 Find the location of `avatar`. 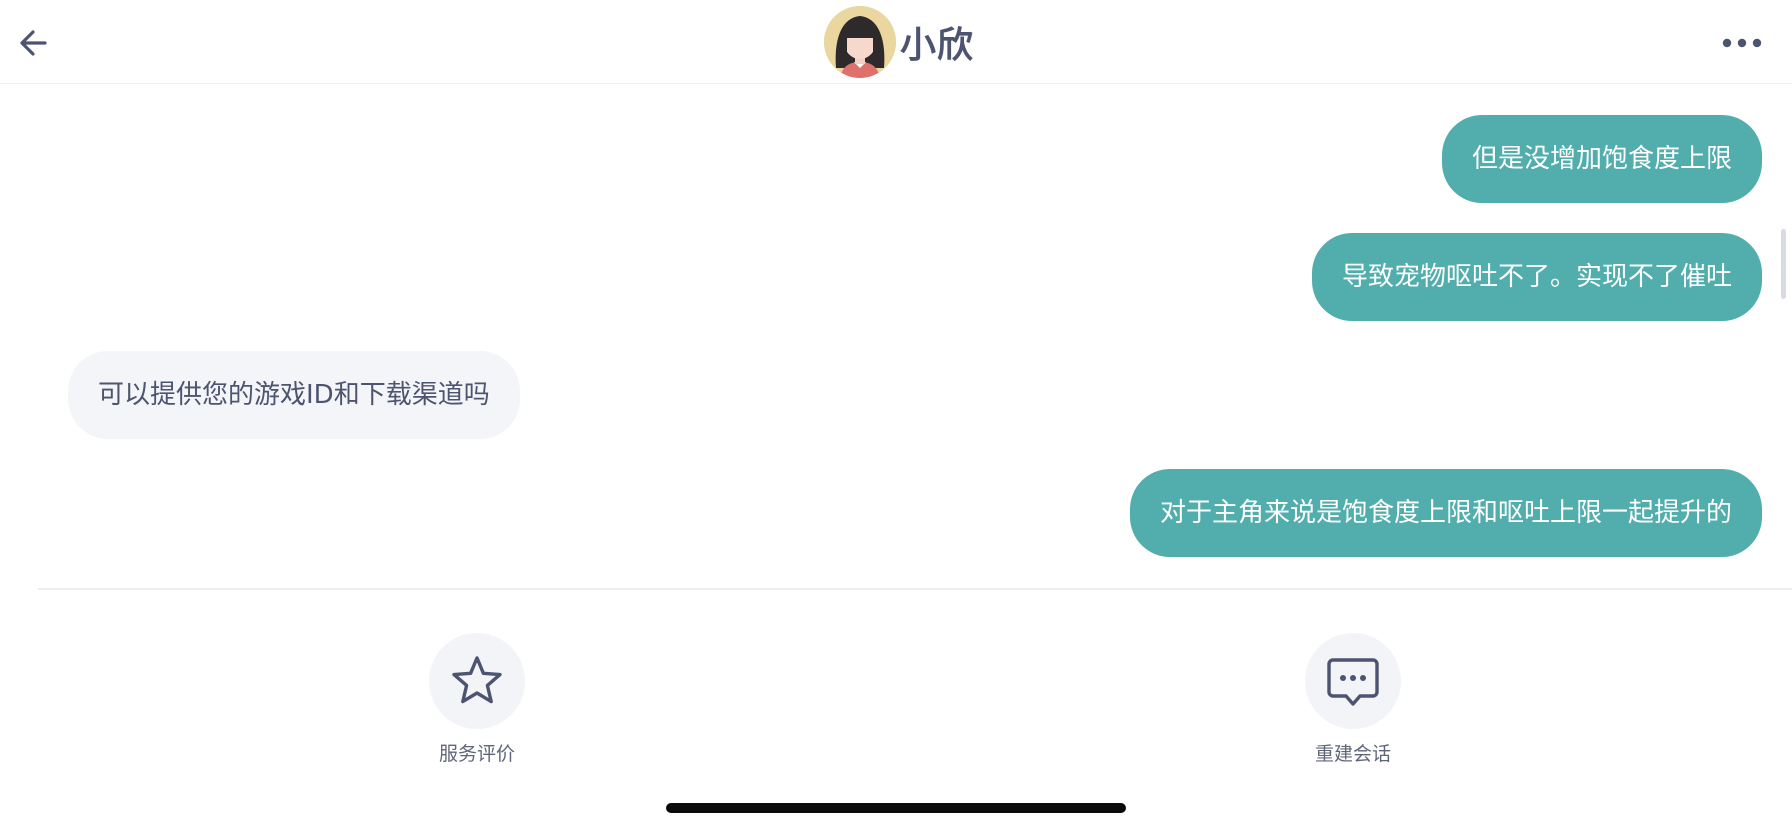

avatar is located at coordinates (860, 42).